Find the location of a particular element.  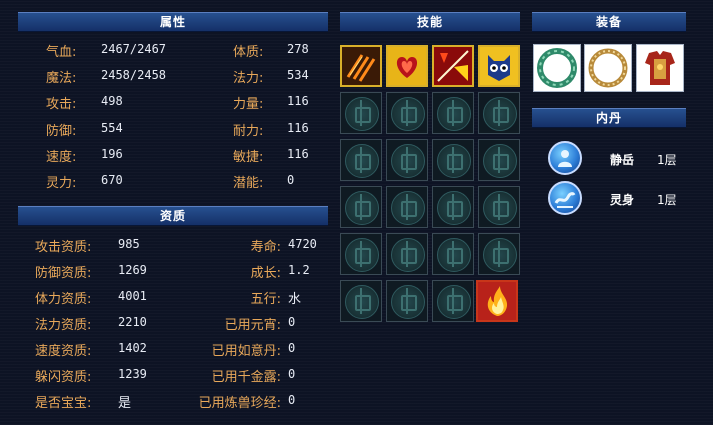

attr-strength-value: 116 is located at coordinates (298, 101).